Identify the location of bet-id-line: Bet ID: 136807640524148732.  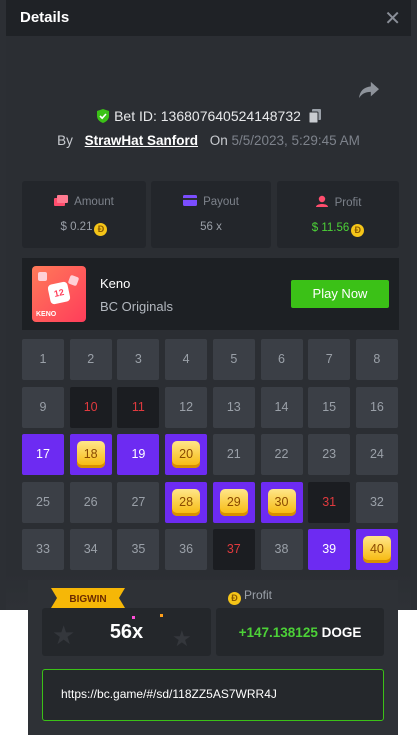
(208, 116).